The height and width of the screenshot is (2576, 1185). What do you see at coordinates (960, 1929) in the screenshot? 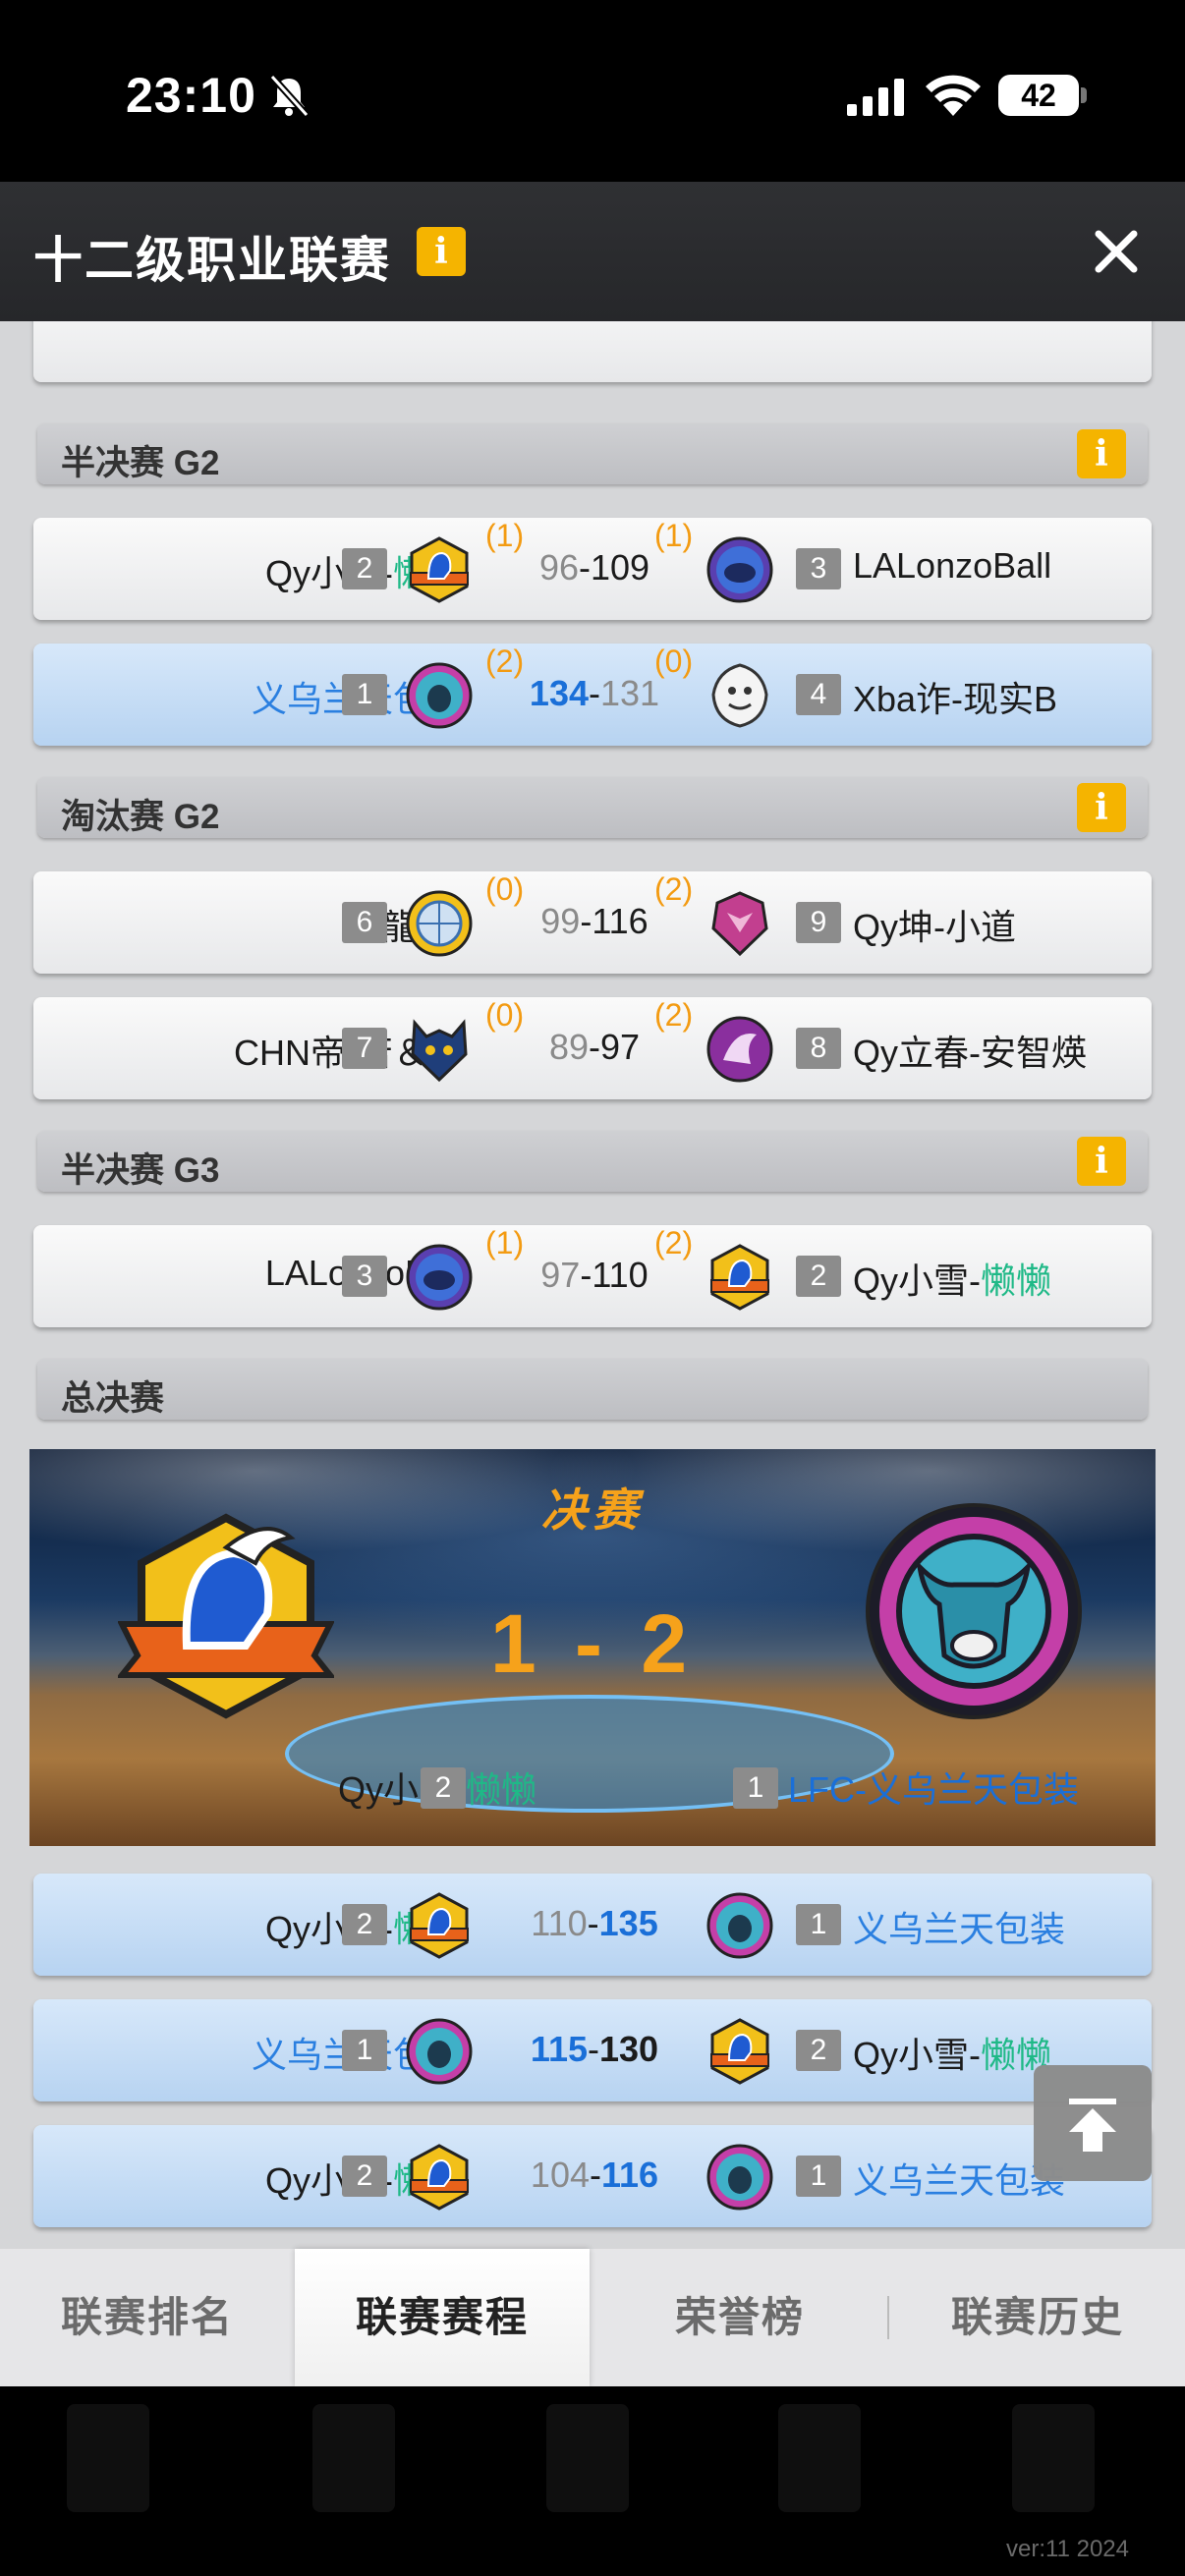
I see `right-team-name: 义乌兰天包装` at bounding box center [960, 1929].